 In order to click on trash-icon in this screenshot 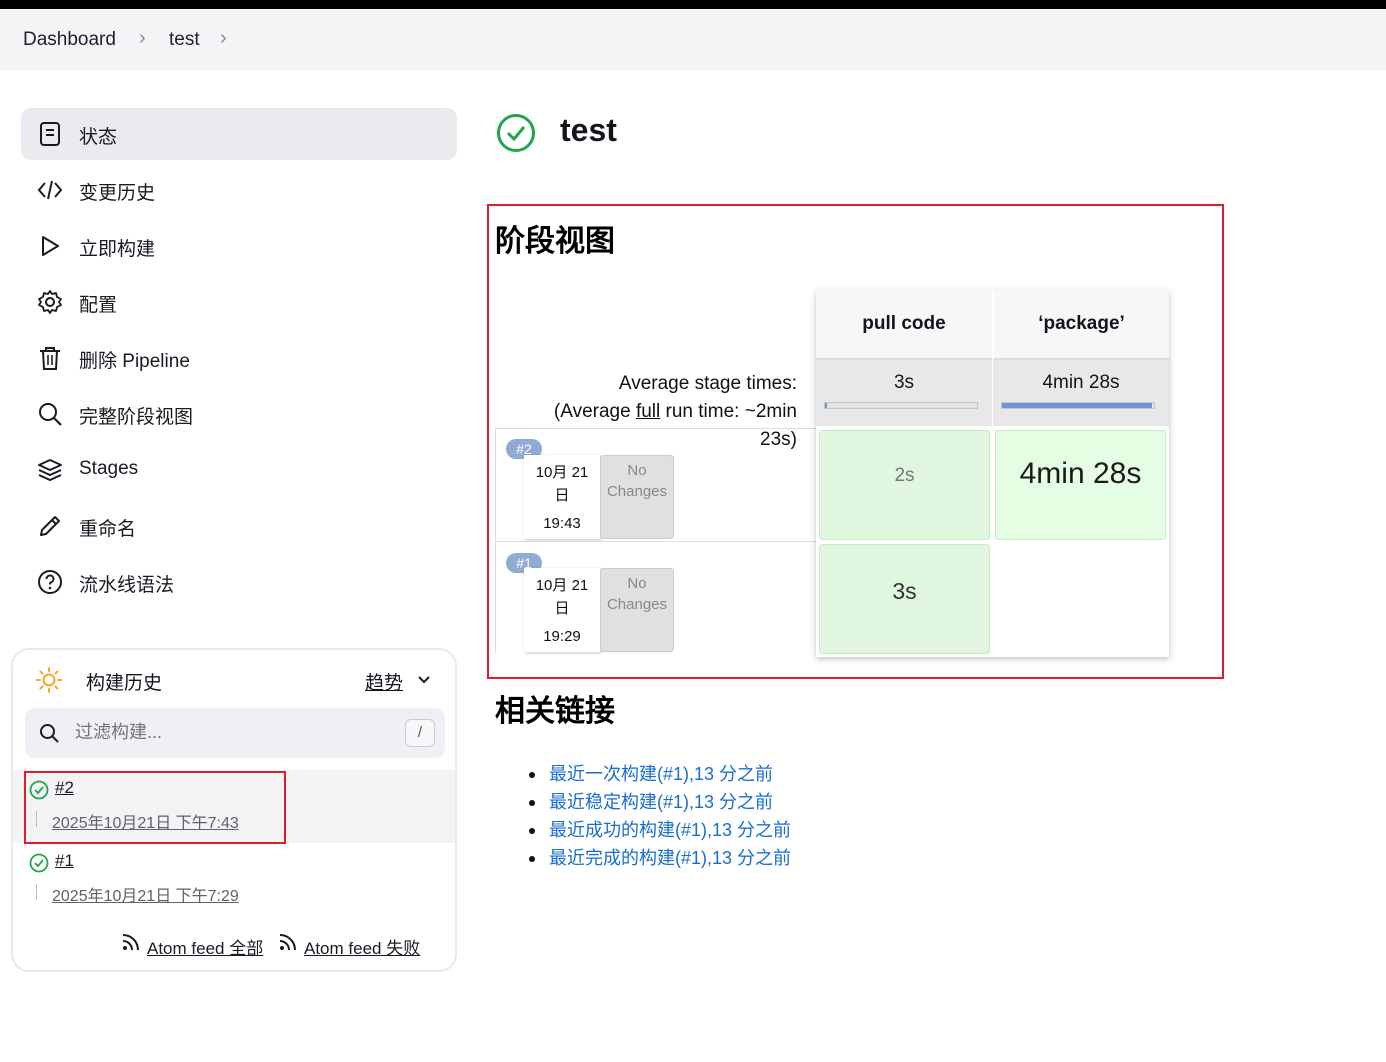, I will do `click(50, 358)`.